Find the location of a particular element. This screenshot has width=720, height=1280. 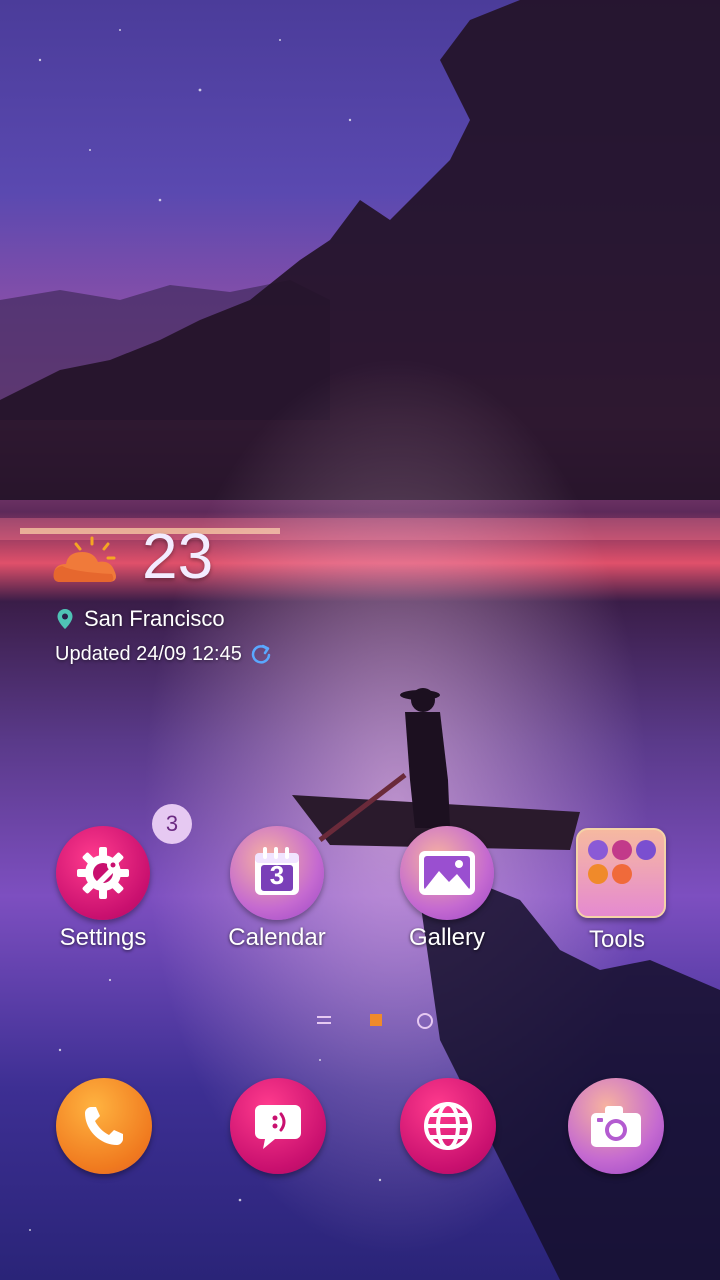

app-gallery: Gallery is located at coordinates (447, 896).